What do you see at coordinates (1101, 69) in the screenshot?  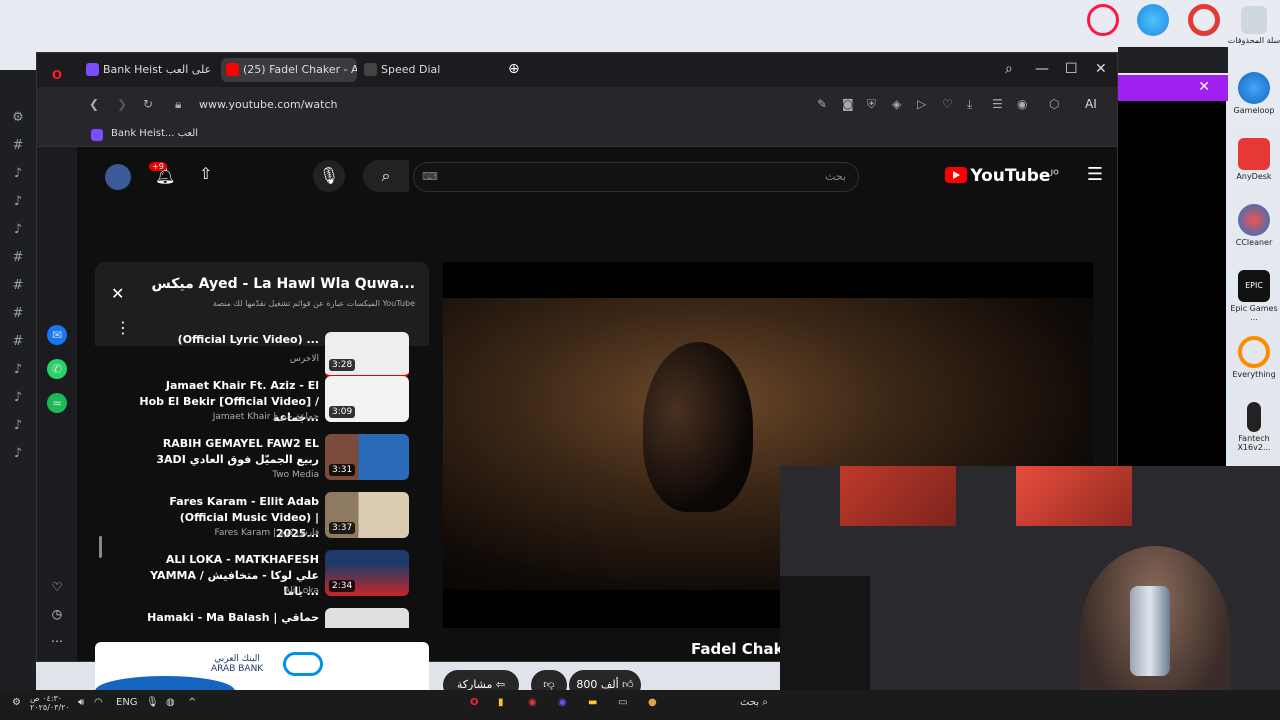 I see `close-window-button: ✕` at bounding box center [1101, 69].